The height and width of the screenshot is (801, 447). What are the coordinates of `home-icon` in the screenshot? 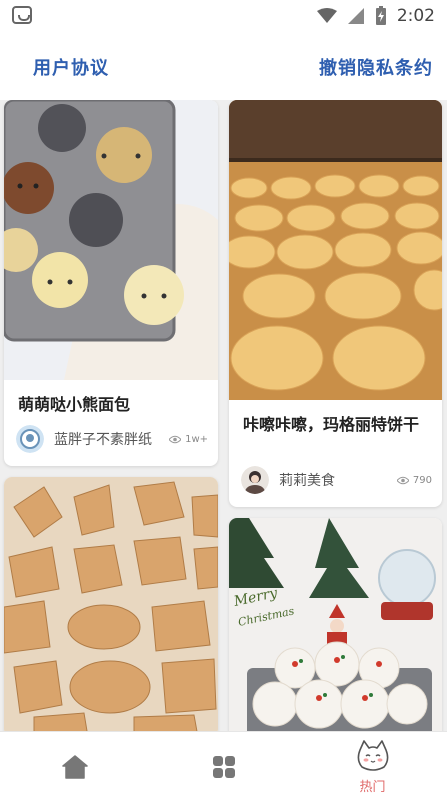 It's located at (75, 767).